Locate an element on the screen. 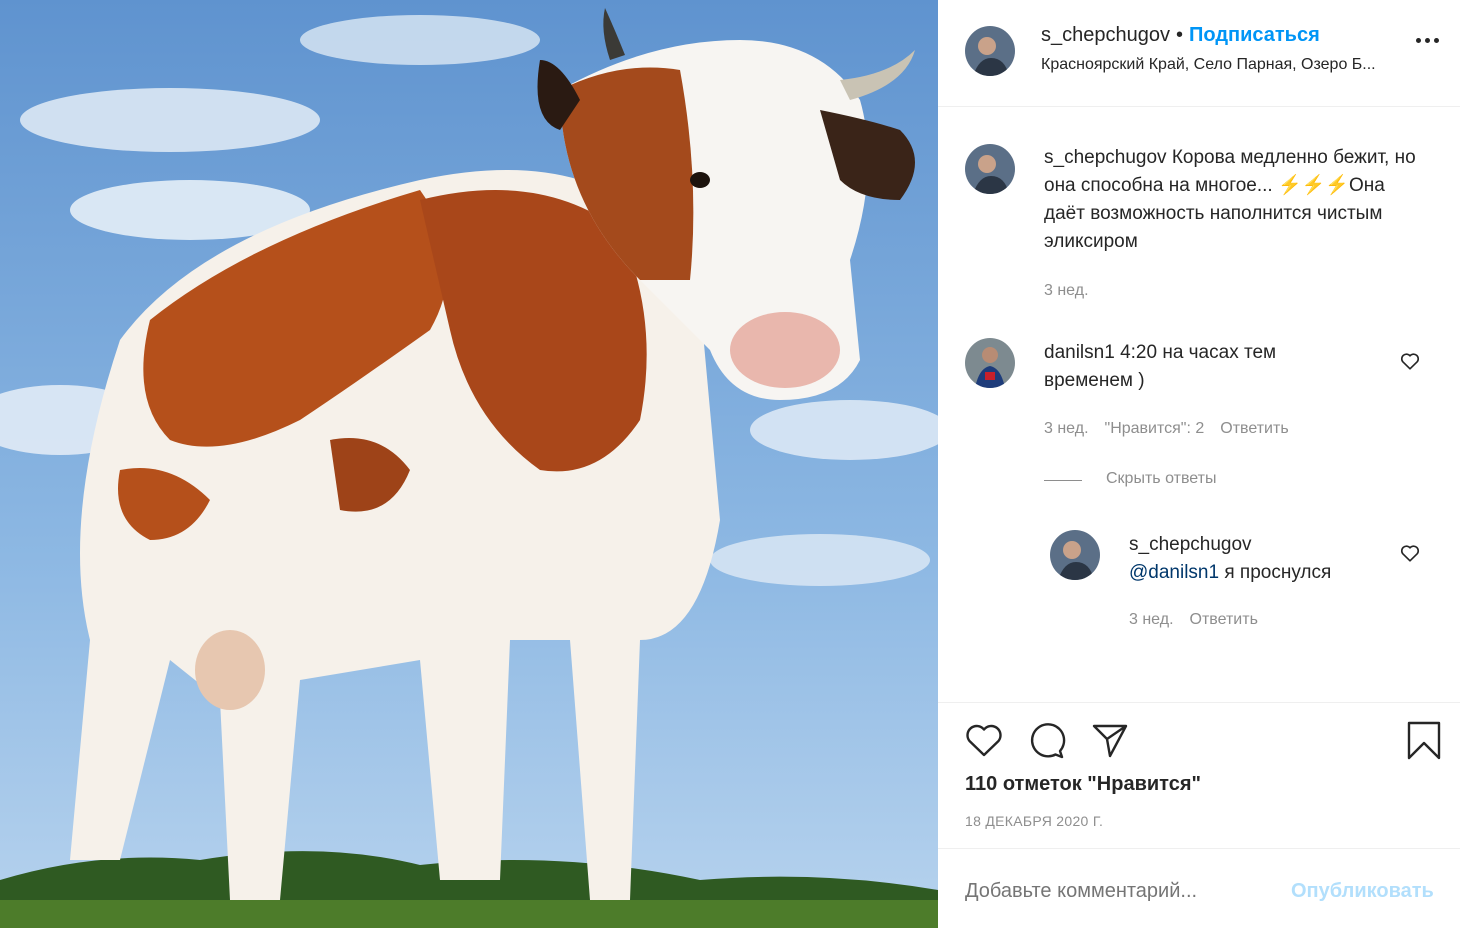 The image size is (1460, 929). reply-meta: 3 нед. Ответить is located at coordinates (1201, 620).